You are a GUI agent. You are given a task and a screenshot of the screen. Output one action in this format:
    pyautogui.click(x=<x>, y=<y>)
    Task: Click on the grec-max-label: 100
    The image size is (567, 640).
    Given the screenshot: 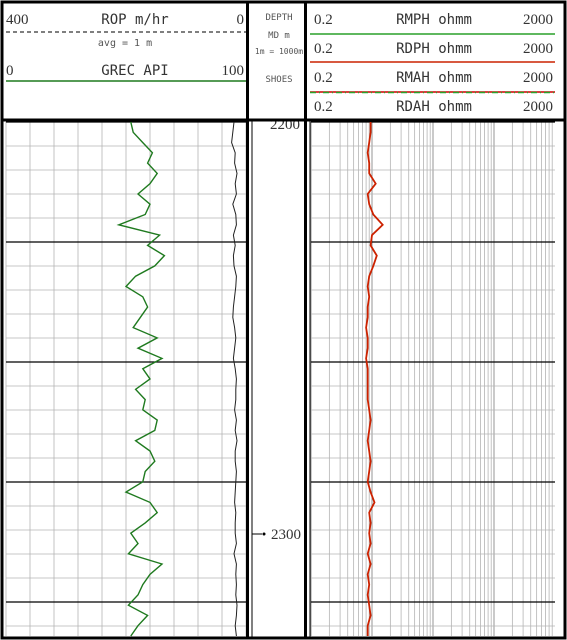 What is the action you would take?
    pyautogui.click(x=233, y=71)
    